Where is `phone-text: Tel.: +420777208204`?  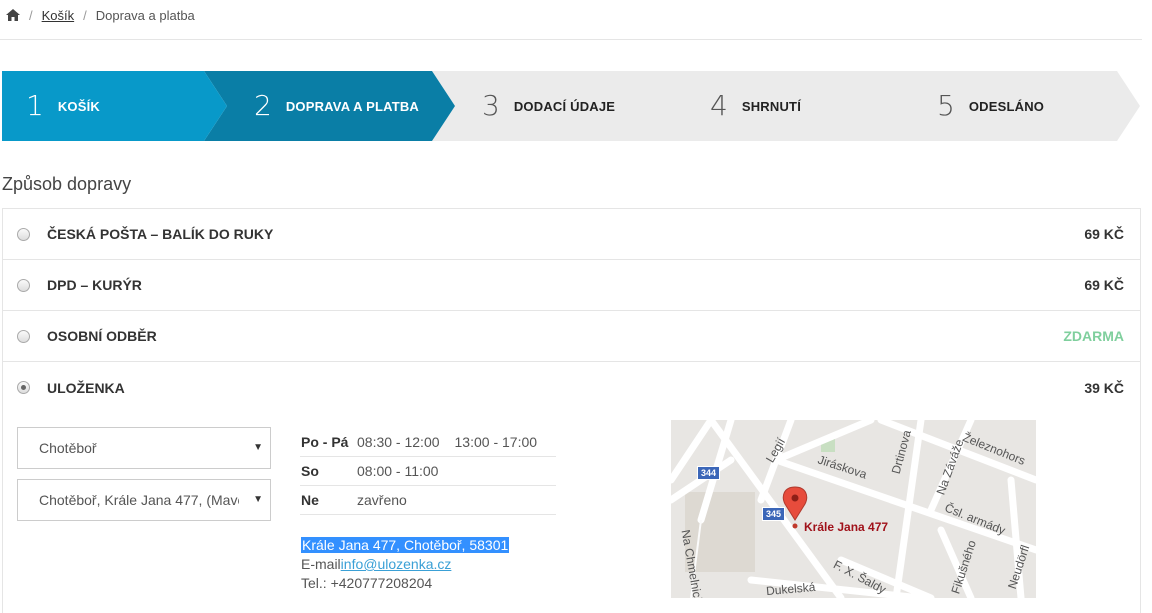
phone-text: Tel.: +420777208204 is located at coordinates (367, 583).